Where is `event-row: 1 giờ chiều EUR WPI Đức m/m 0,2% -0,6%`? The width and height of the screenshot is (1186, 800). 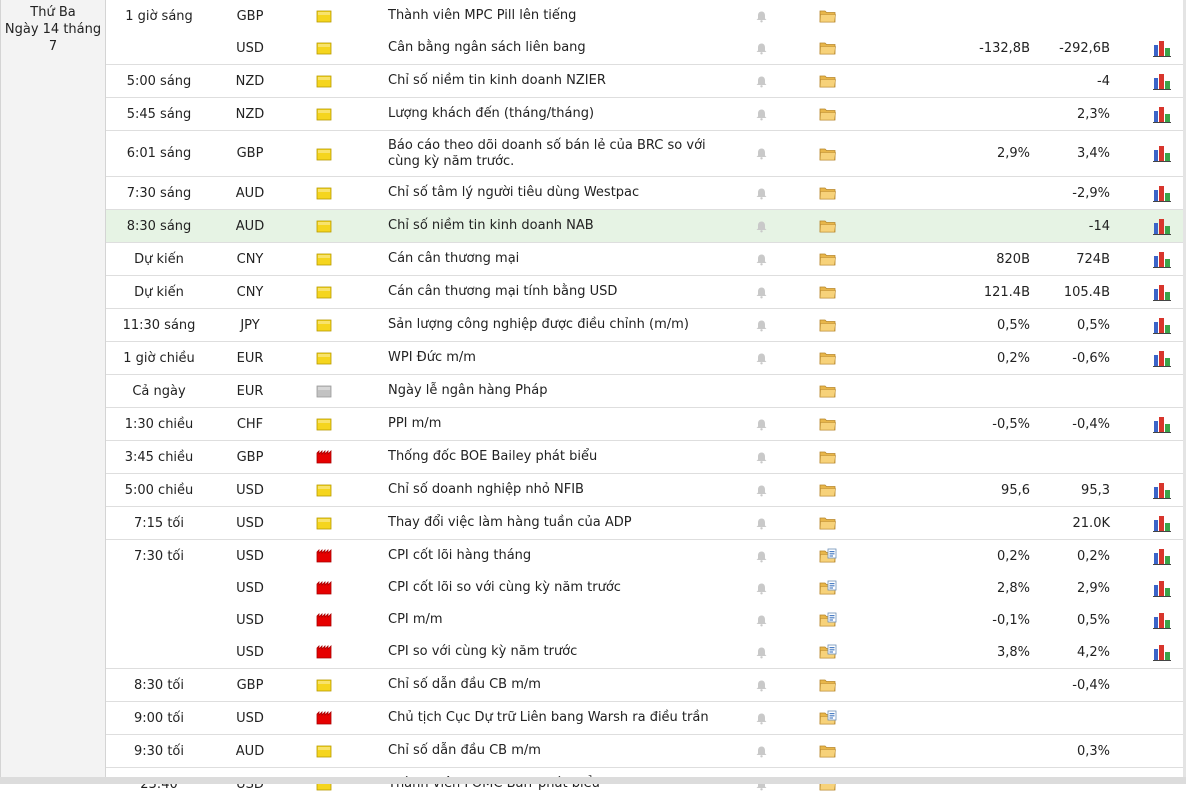 event-row: 1 giờ chiều EUR WPI Đức m/m 0,2% -0,6% is located at coordinates (646, 357).